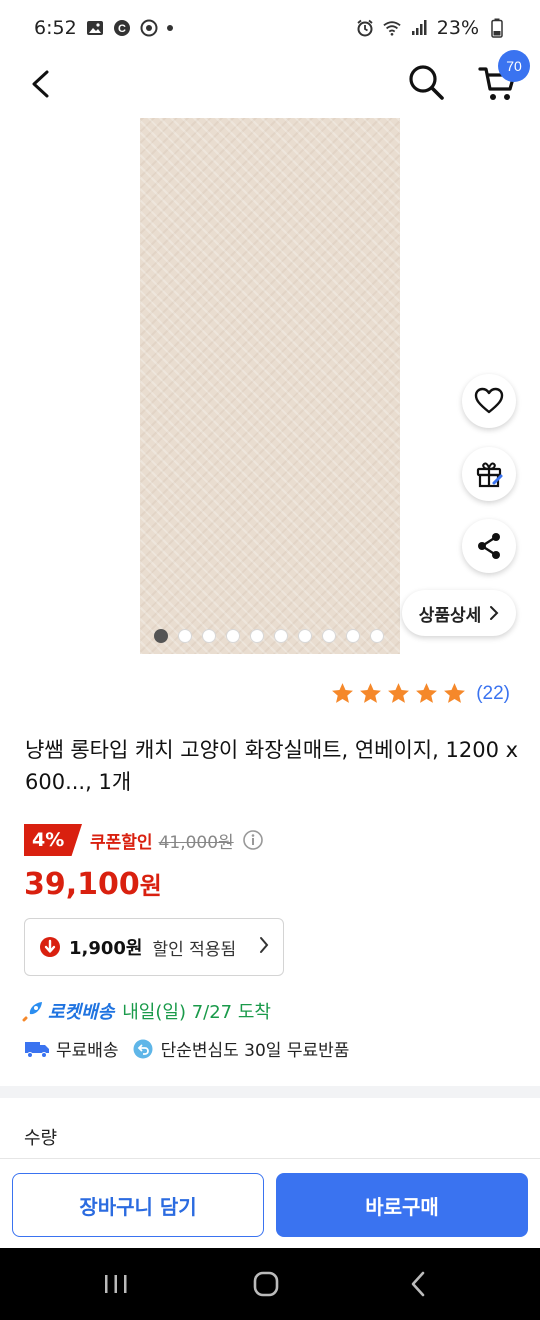 The width and height of the screenshot is (540, 1320). I want to click on system-back-button, so click(418, 1284).